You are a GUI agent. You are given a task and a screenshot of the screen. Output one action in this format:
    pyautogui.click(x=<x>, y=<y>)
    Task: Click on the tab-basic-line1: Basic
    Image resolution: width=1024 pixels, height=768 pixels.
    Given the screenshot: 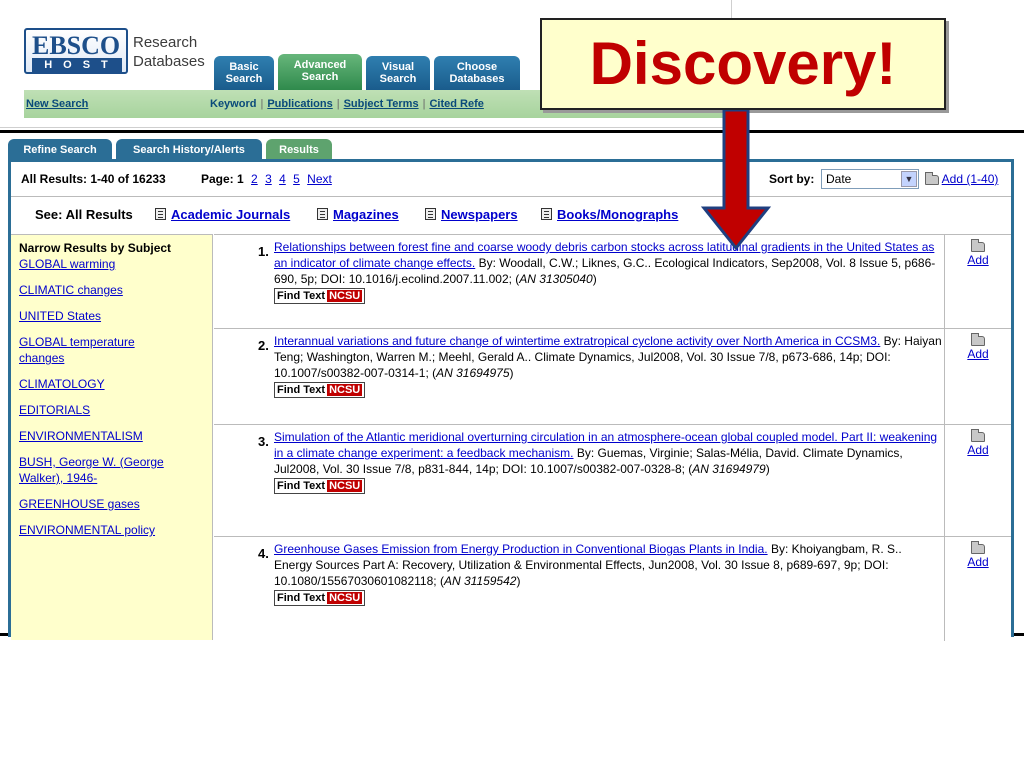 What is the action you would take?
    pyautogui.click(x=244, y=67)
    